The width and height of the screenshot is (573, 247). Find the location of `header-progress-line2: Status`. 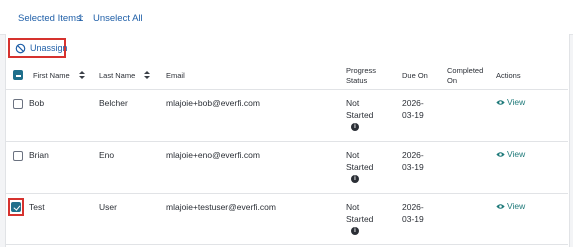

header-progress-line2: Status is located at coordinates (357, 80).